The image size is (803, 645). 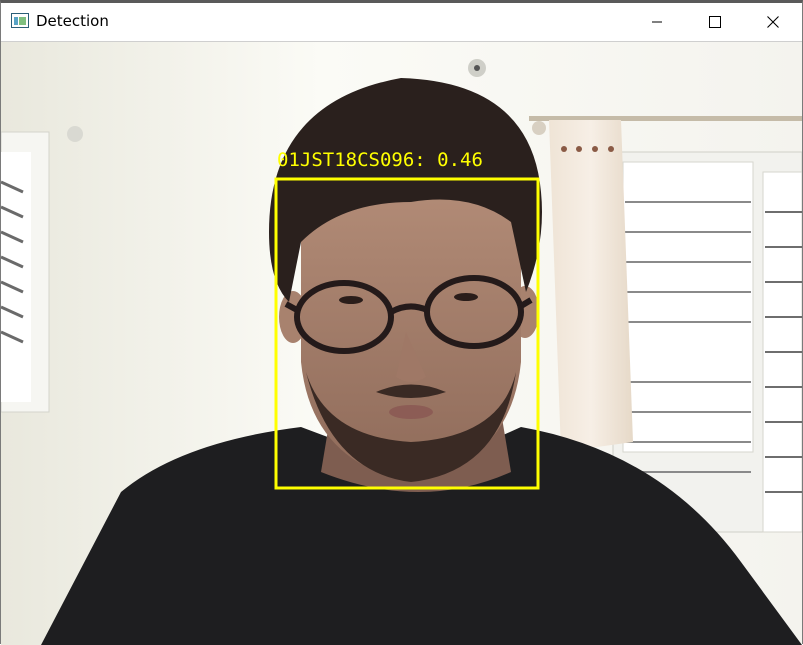 I want to click on title-bar: Detection, so click(x=401, y=22).